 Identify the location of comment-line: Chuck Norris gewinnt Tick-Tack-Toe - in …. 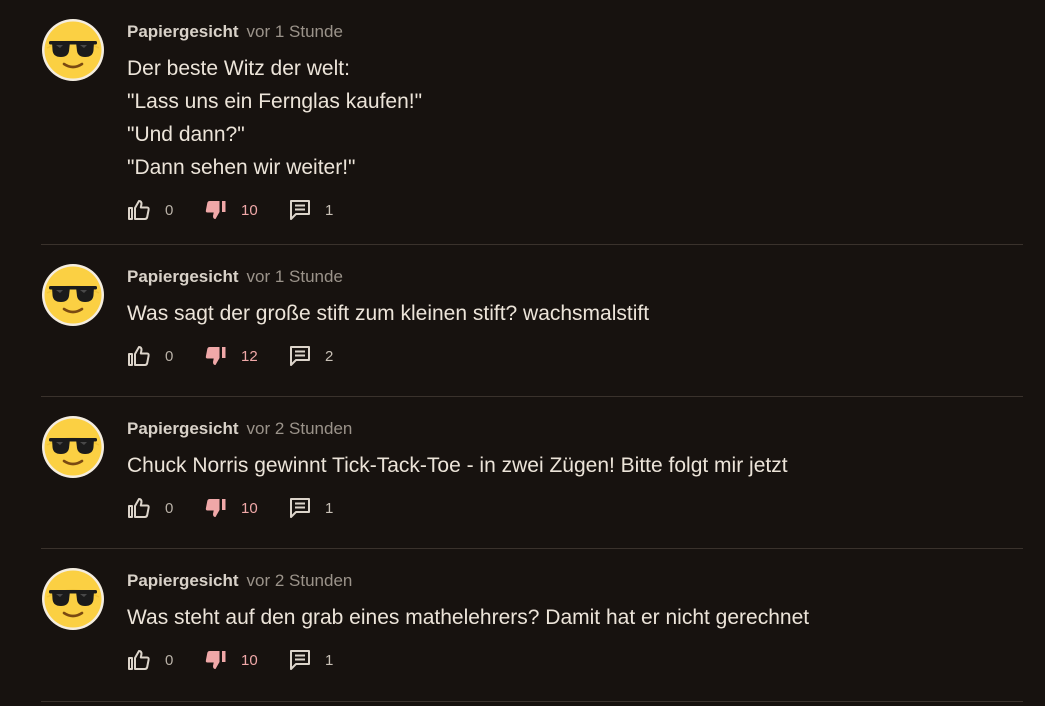
(457, 465).